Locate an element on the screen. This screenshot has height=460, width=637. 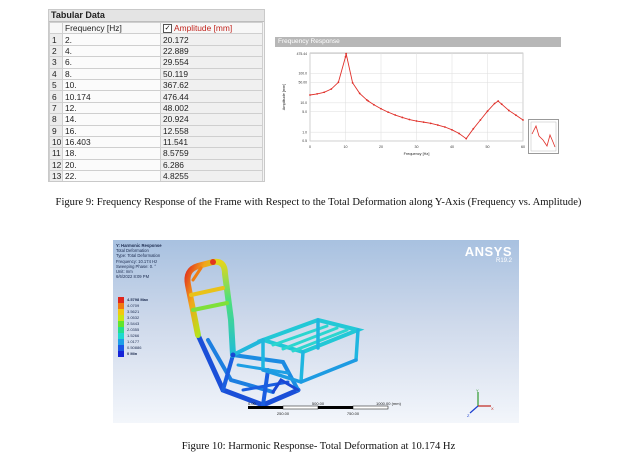
rear-rack is located at coordinates (298, 350).